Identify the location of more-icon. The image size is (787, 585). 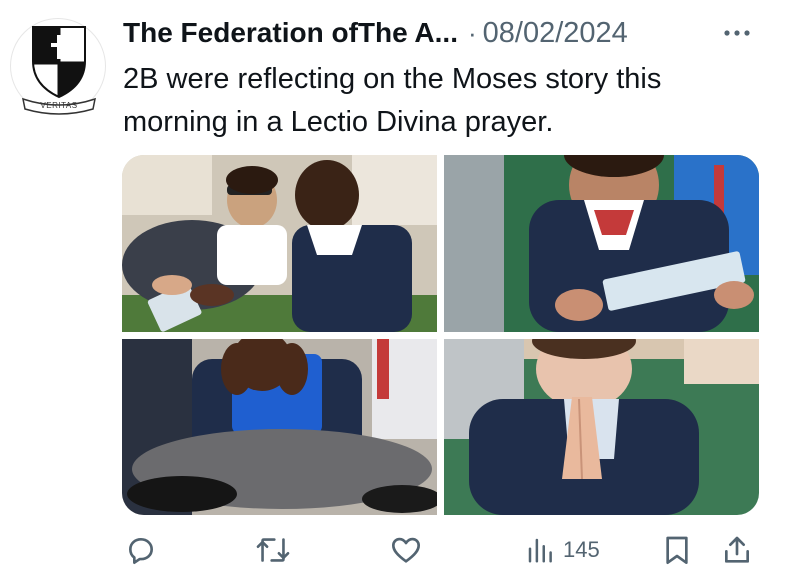
(737, 33).